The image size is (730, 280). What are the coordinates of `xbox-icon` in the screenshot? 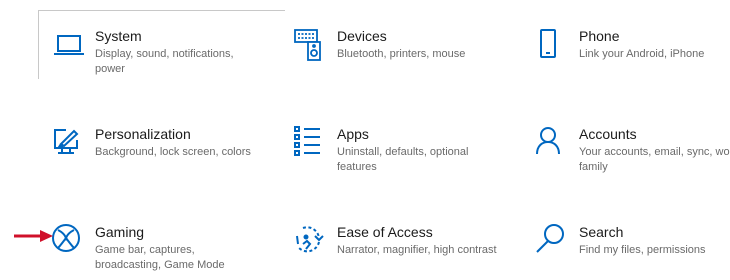 It's located at (69, 241).